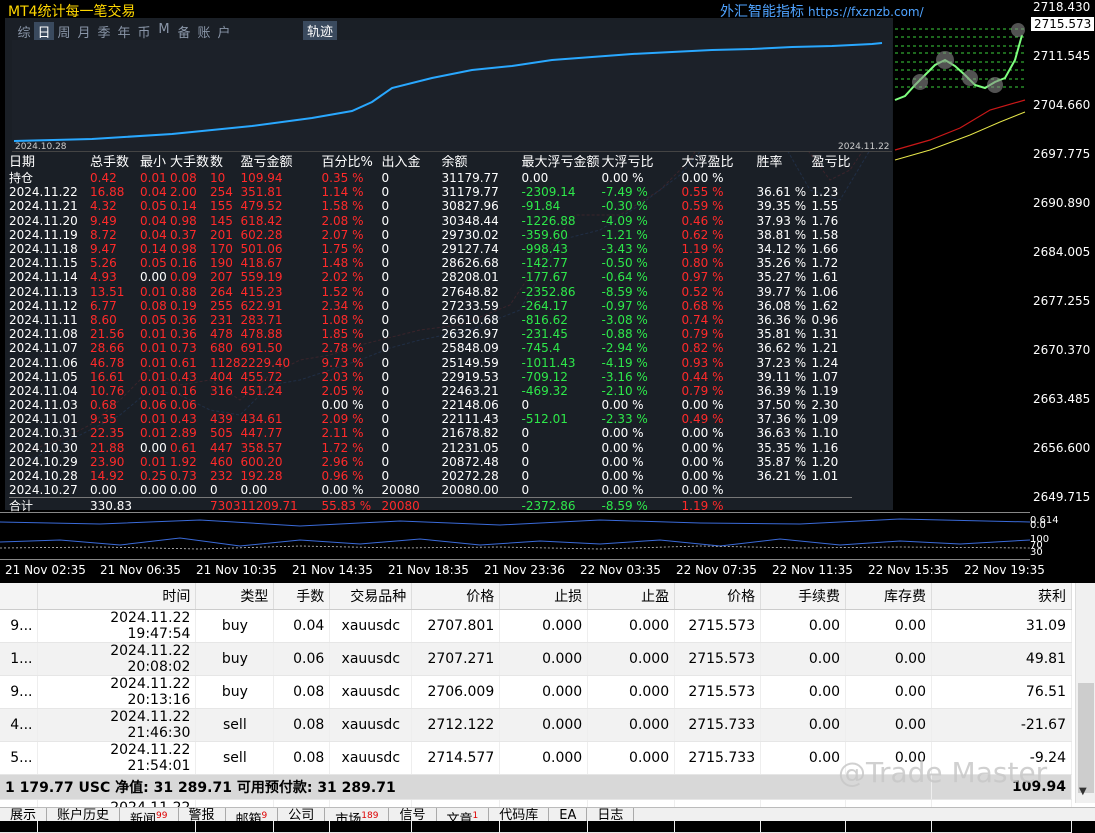  Describe the element at coordinates (348, 816) in the screenshot. I see `terminal-tab-label: 市场` at that location.